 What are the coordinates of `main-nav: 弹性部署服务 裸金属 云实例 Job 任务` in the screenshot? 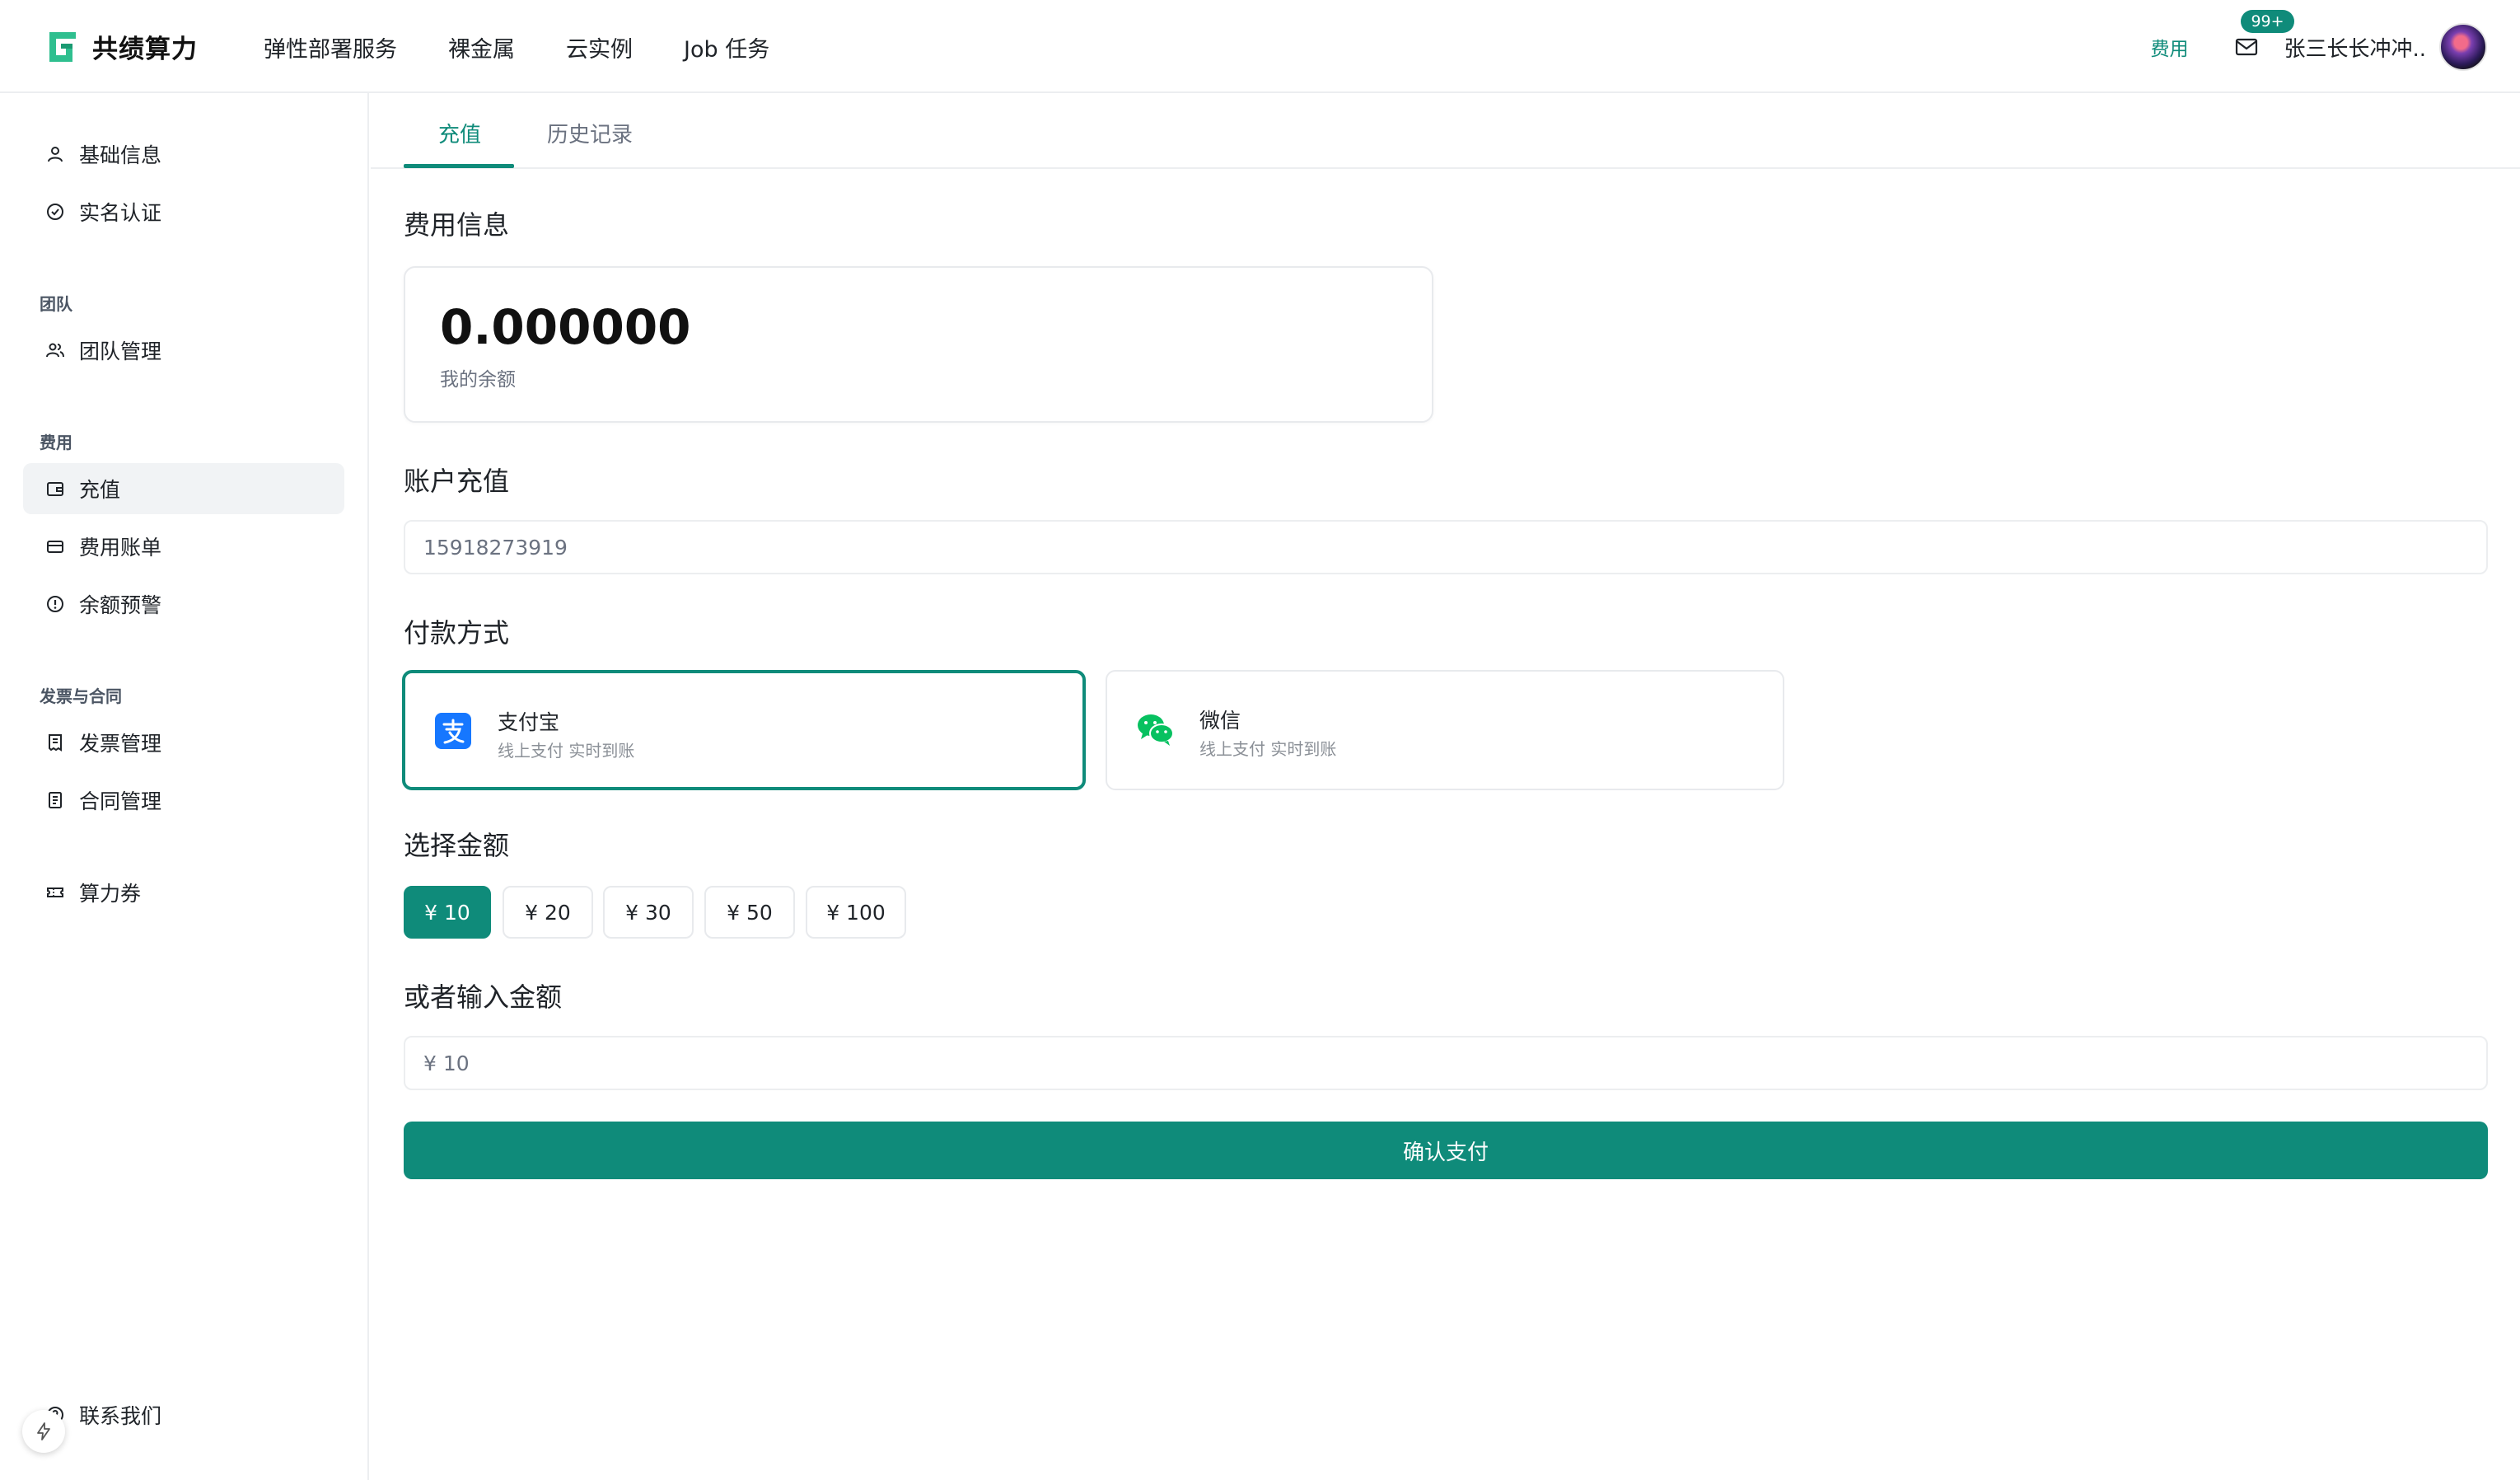 It's located at (542, 47).